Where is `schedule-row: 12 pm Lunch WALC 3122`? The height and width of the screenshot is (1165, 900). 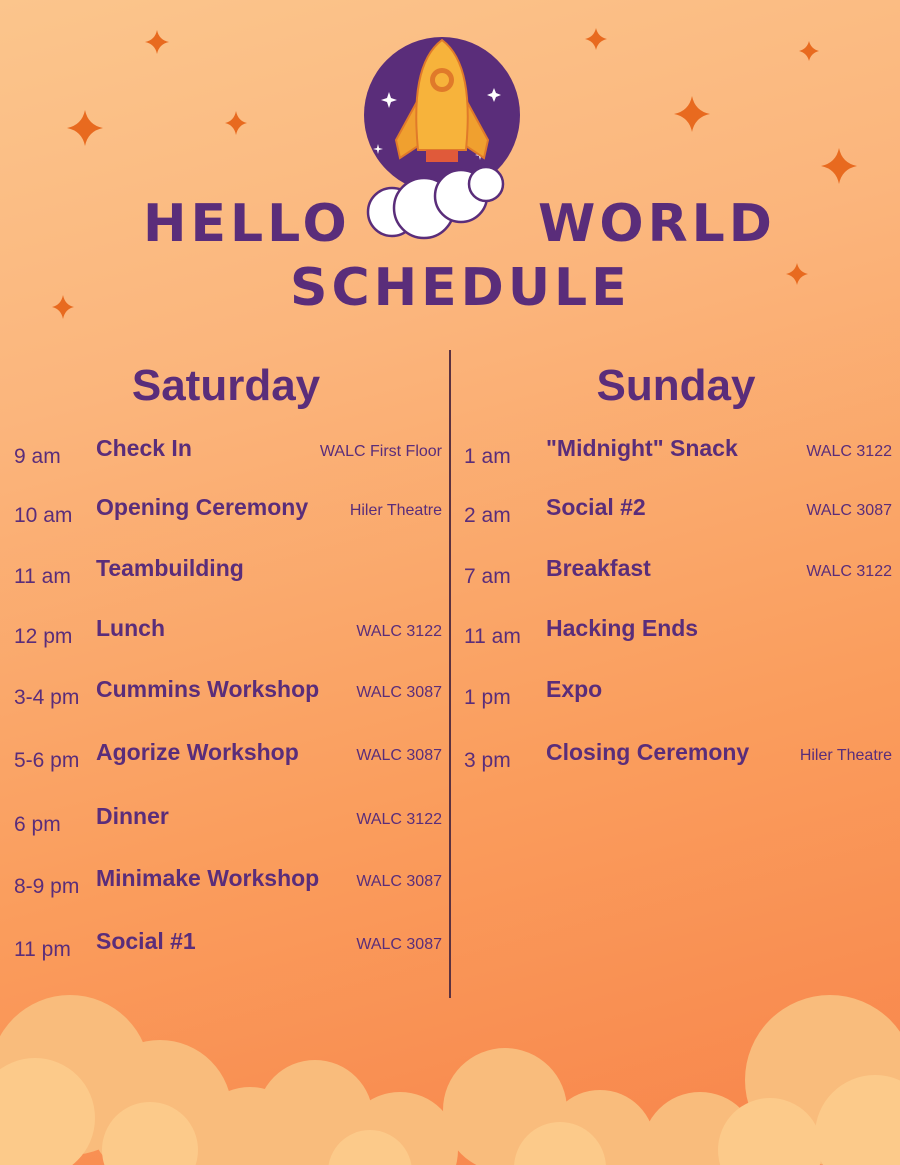
schedule-row: 12 pm Lunch WALC 3122 is located at coordinates (226, 635).